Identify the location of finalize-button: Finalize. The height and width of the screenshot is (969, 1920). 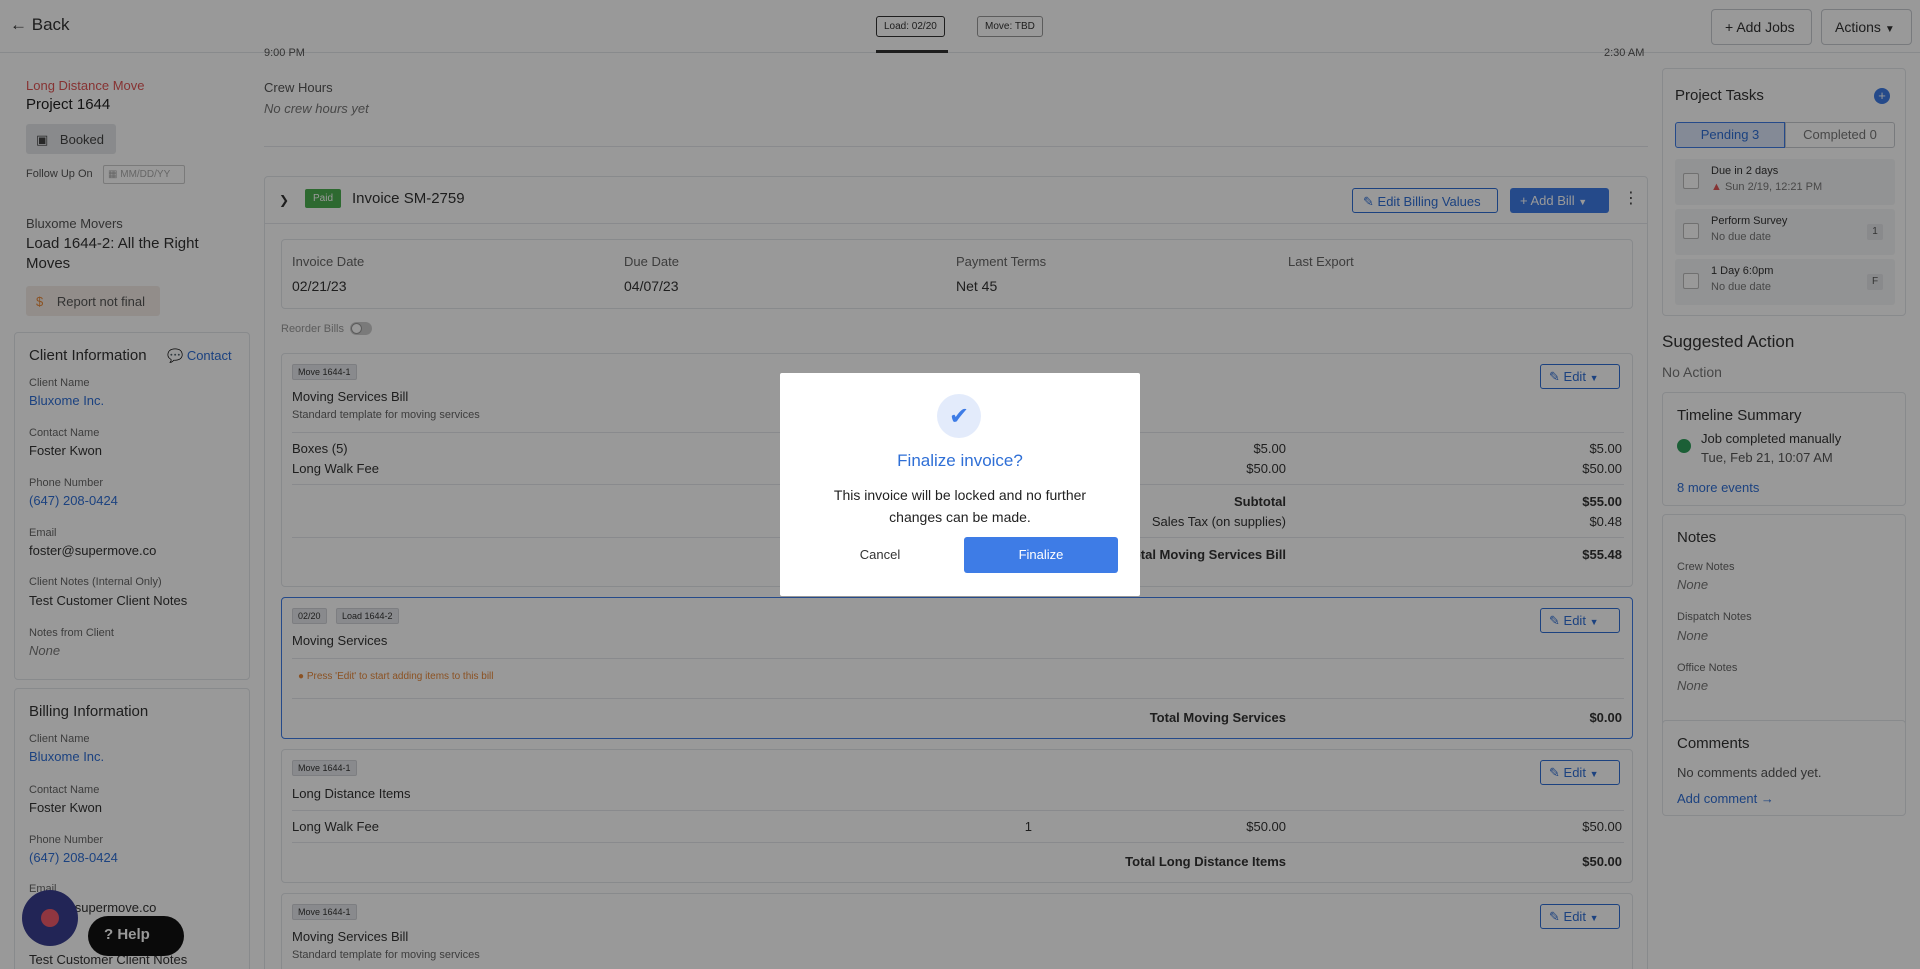
(1041, 555).